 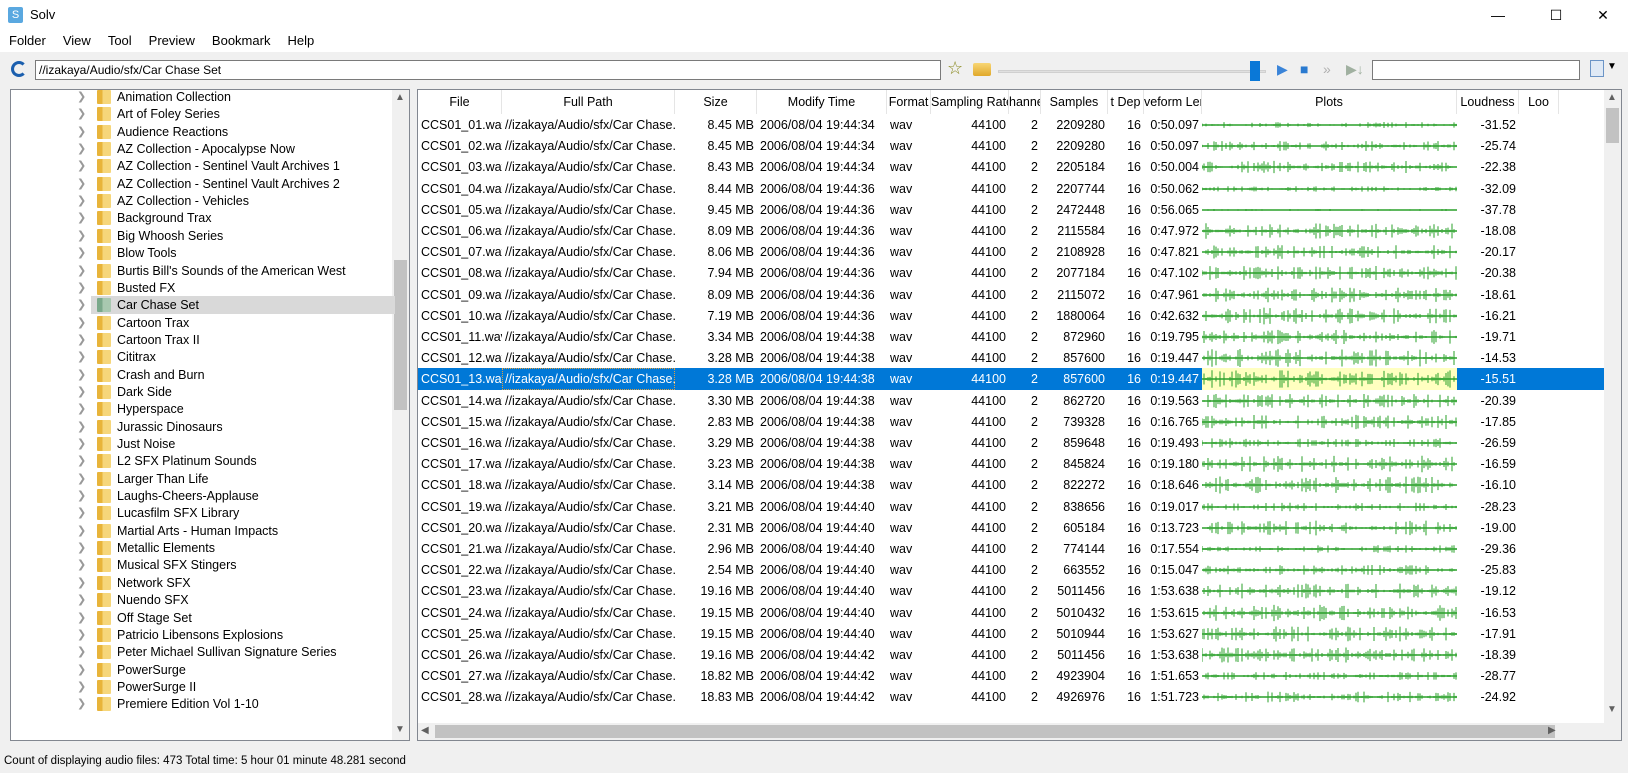 What do you see at coordinates (300, 41) in the screenshot?
I see `menu-help: Help` at bounding box center [300, 41].